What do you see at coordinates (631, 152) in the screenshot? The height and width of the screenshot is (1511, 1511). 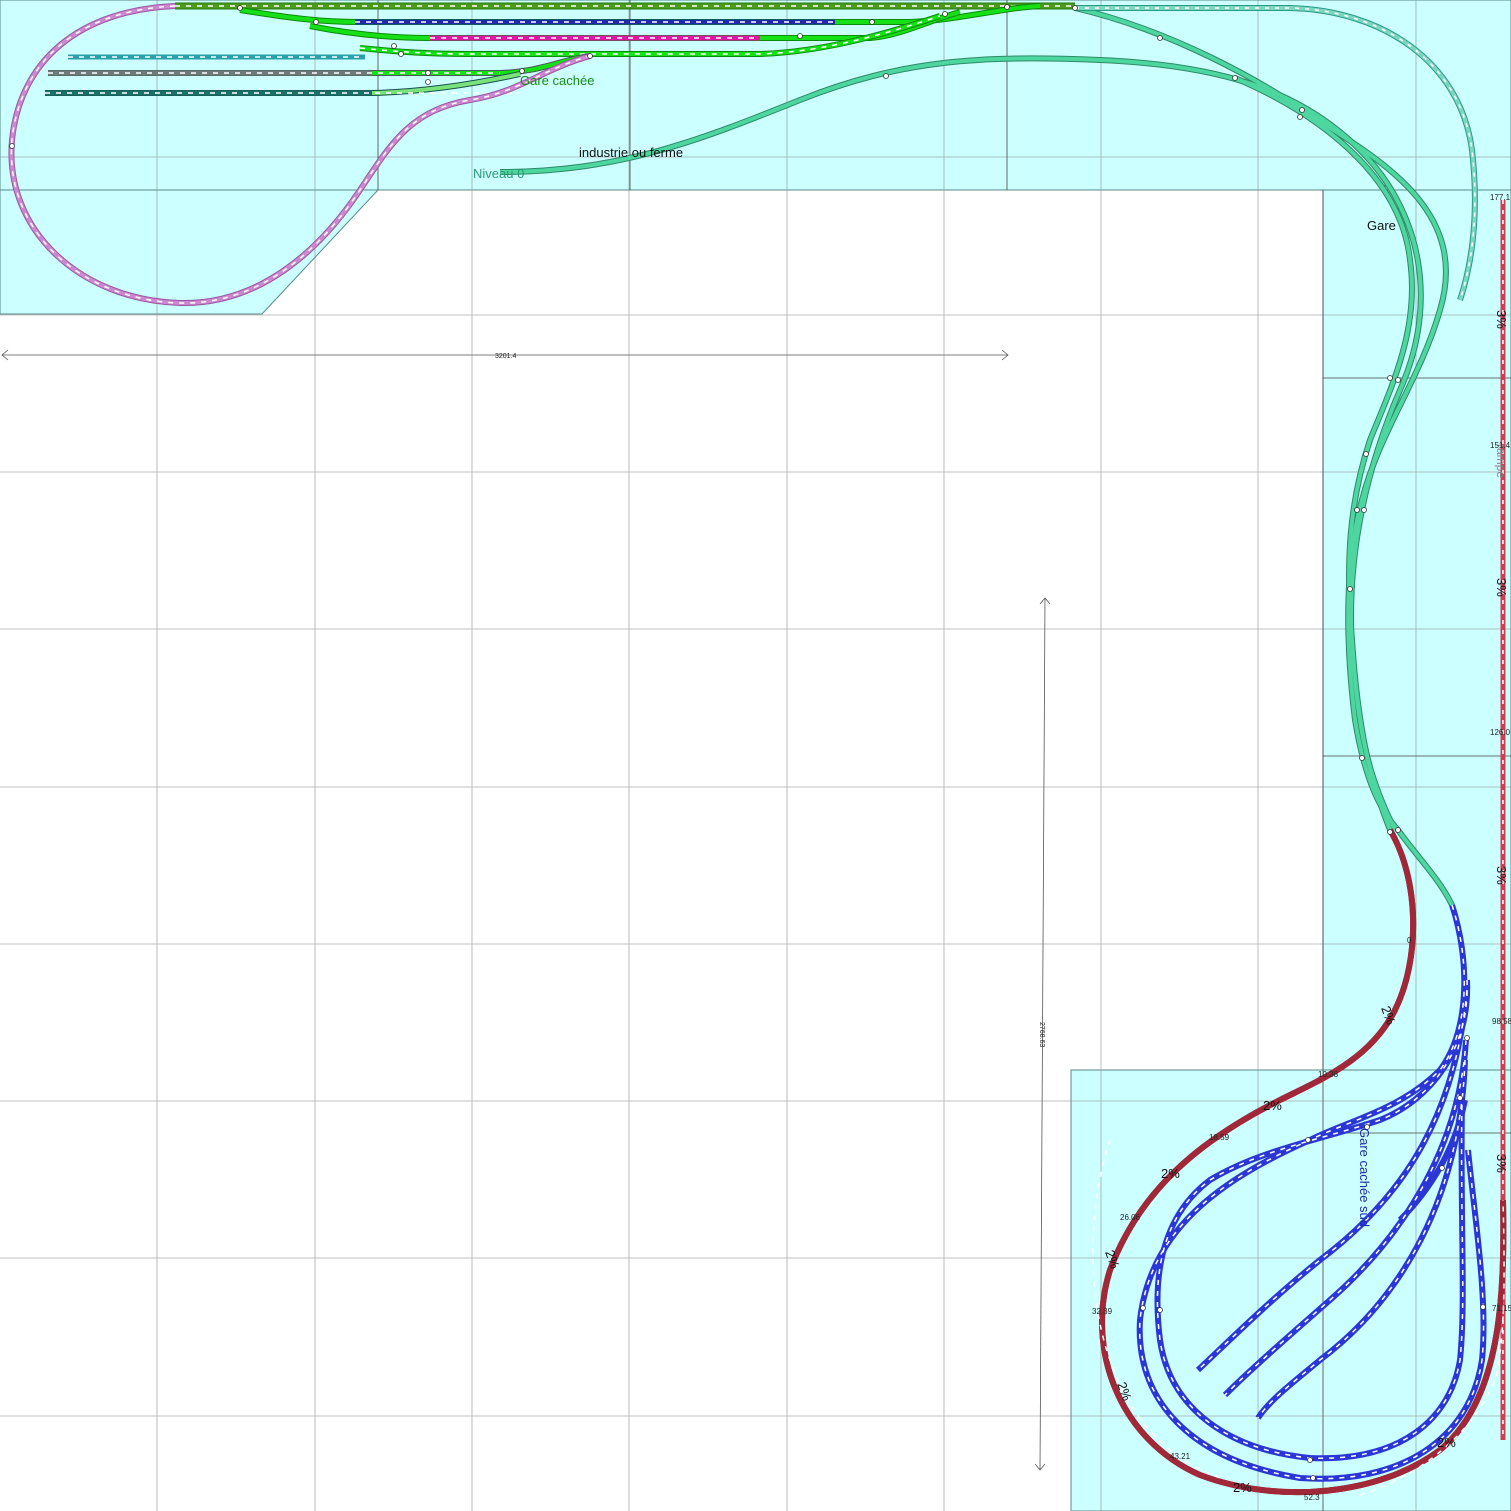 I see `industrie-label: industrie ou ferme` at bounding box center [631, 152].